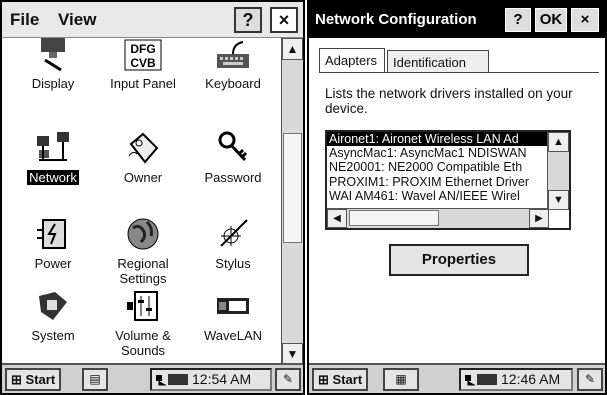 The height and width of the screenshot is (395, 607). I want to click on input-panel-keys-top: DFG, so click(142, 49).